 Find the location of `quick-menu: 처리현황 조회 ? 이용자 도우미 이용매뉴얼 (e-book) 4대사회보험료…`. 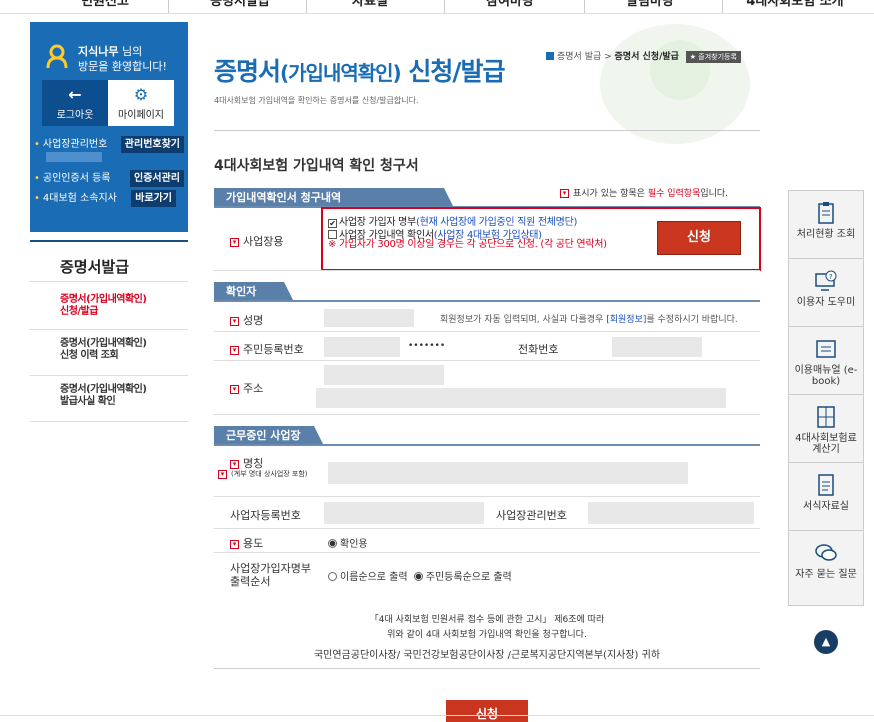

quick-menu: 처리현황 조회 ? 이용자 도우미 이용매뉴얼 (e-book) 4대사회보험료… is located at coordinates (826, 398).